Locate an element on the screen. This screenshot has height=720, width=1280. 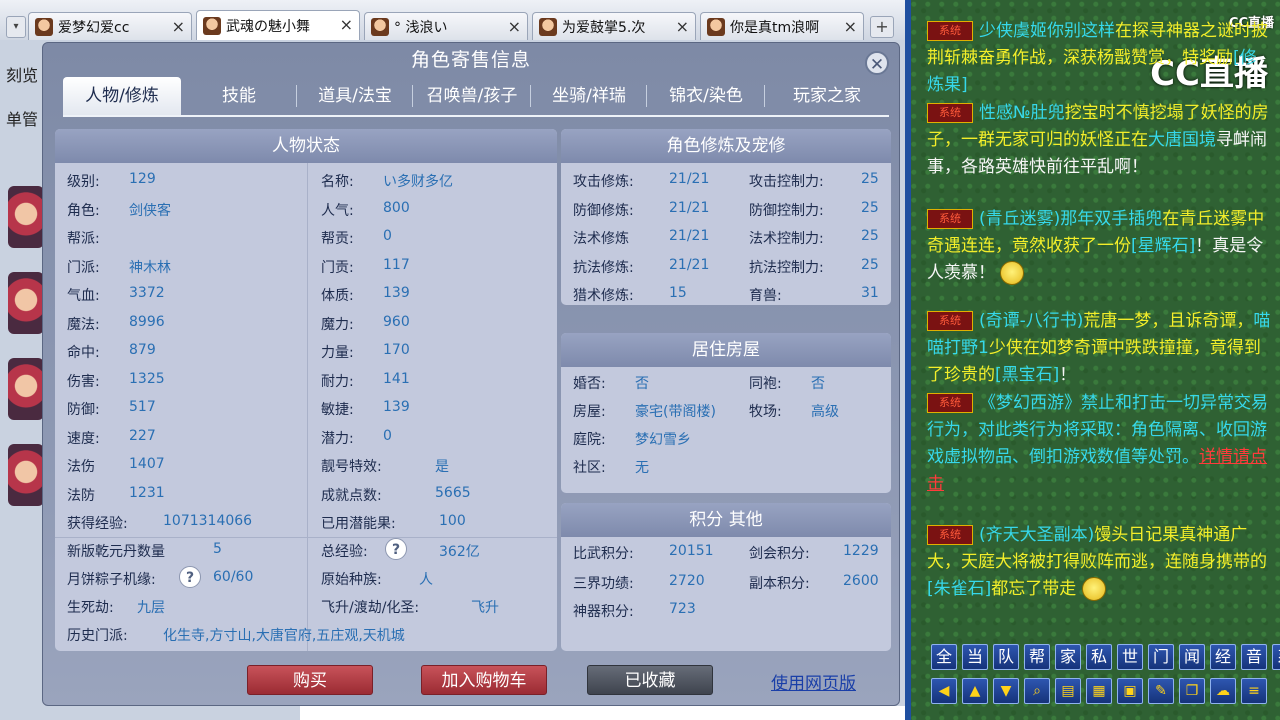
tab-label: 坐骑/祥瑞 is located at coordinates (589, 96).